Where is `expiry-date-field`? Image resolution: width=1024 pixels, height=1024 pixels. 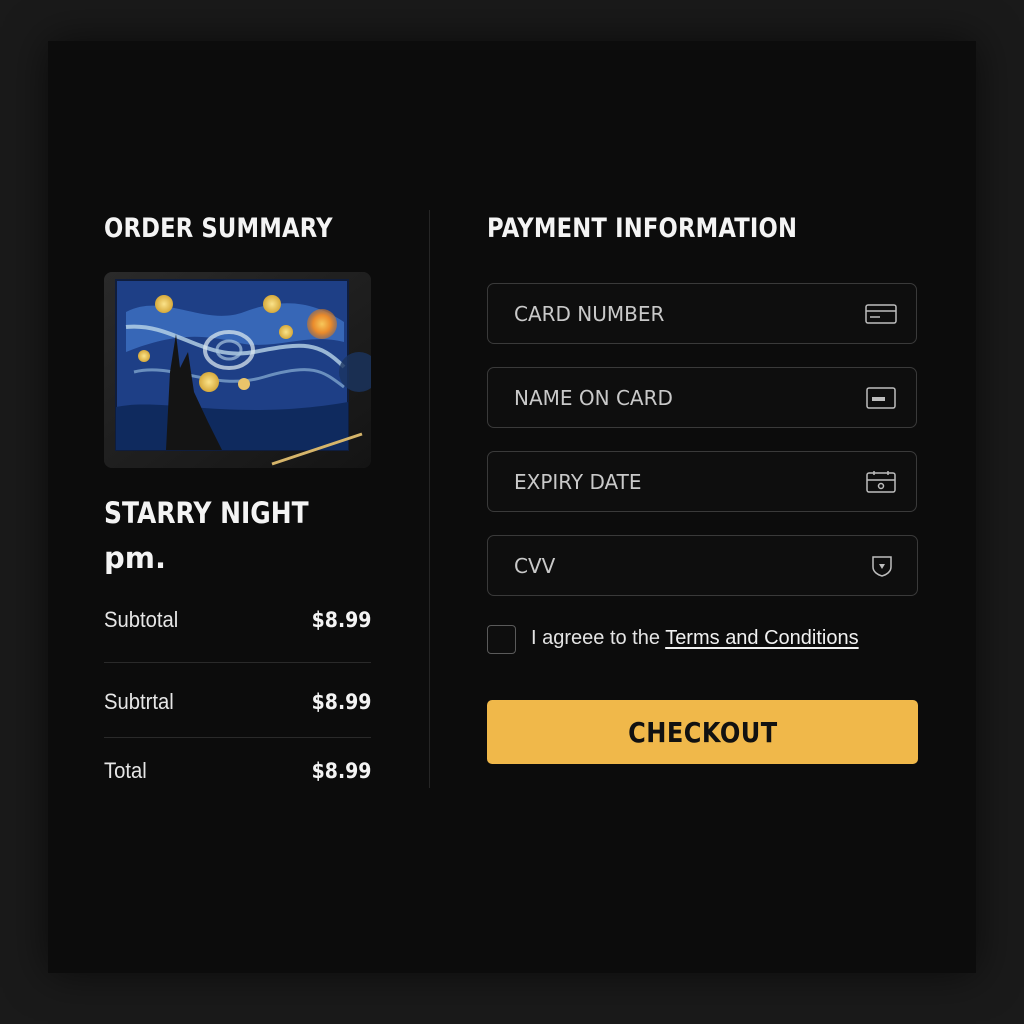
expiry-date-field is located at coordinates (702, 481).